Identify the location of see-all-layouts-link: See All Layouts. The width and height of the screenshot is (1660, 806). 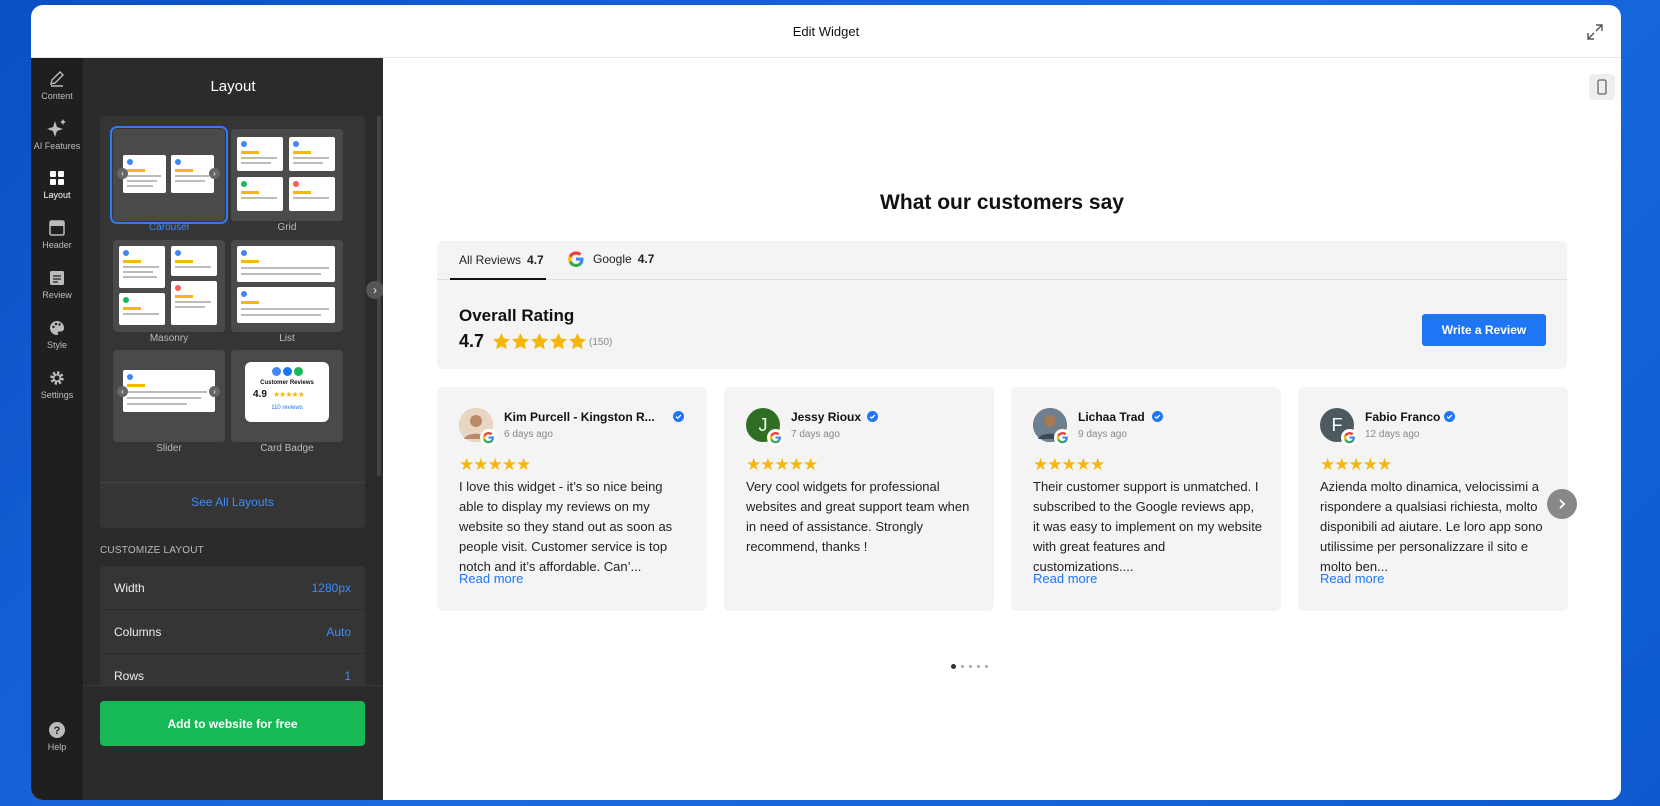
(232, 502).